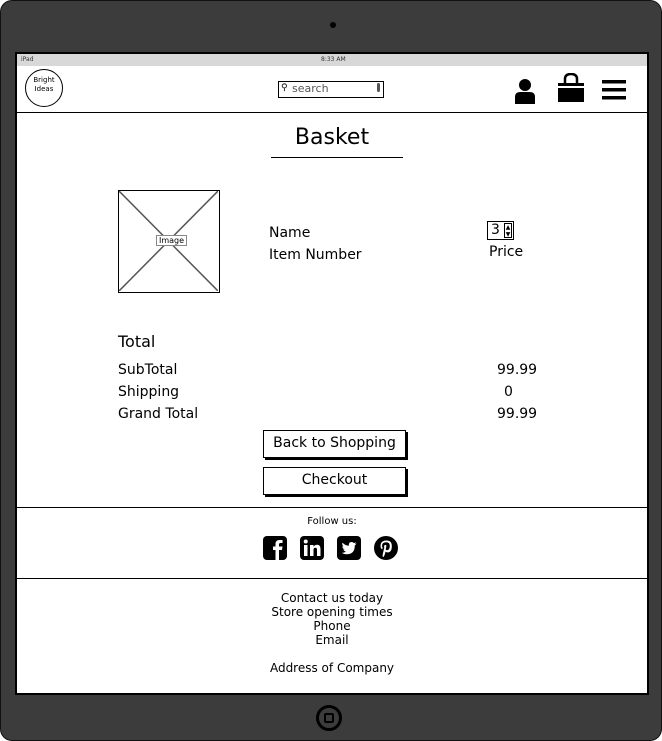 The image size is (662, 741). Describe the element at coordinates (337, 157) in the screenshot. I see `title-underline` at that location.